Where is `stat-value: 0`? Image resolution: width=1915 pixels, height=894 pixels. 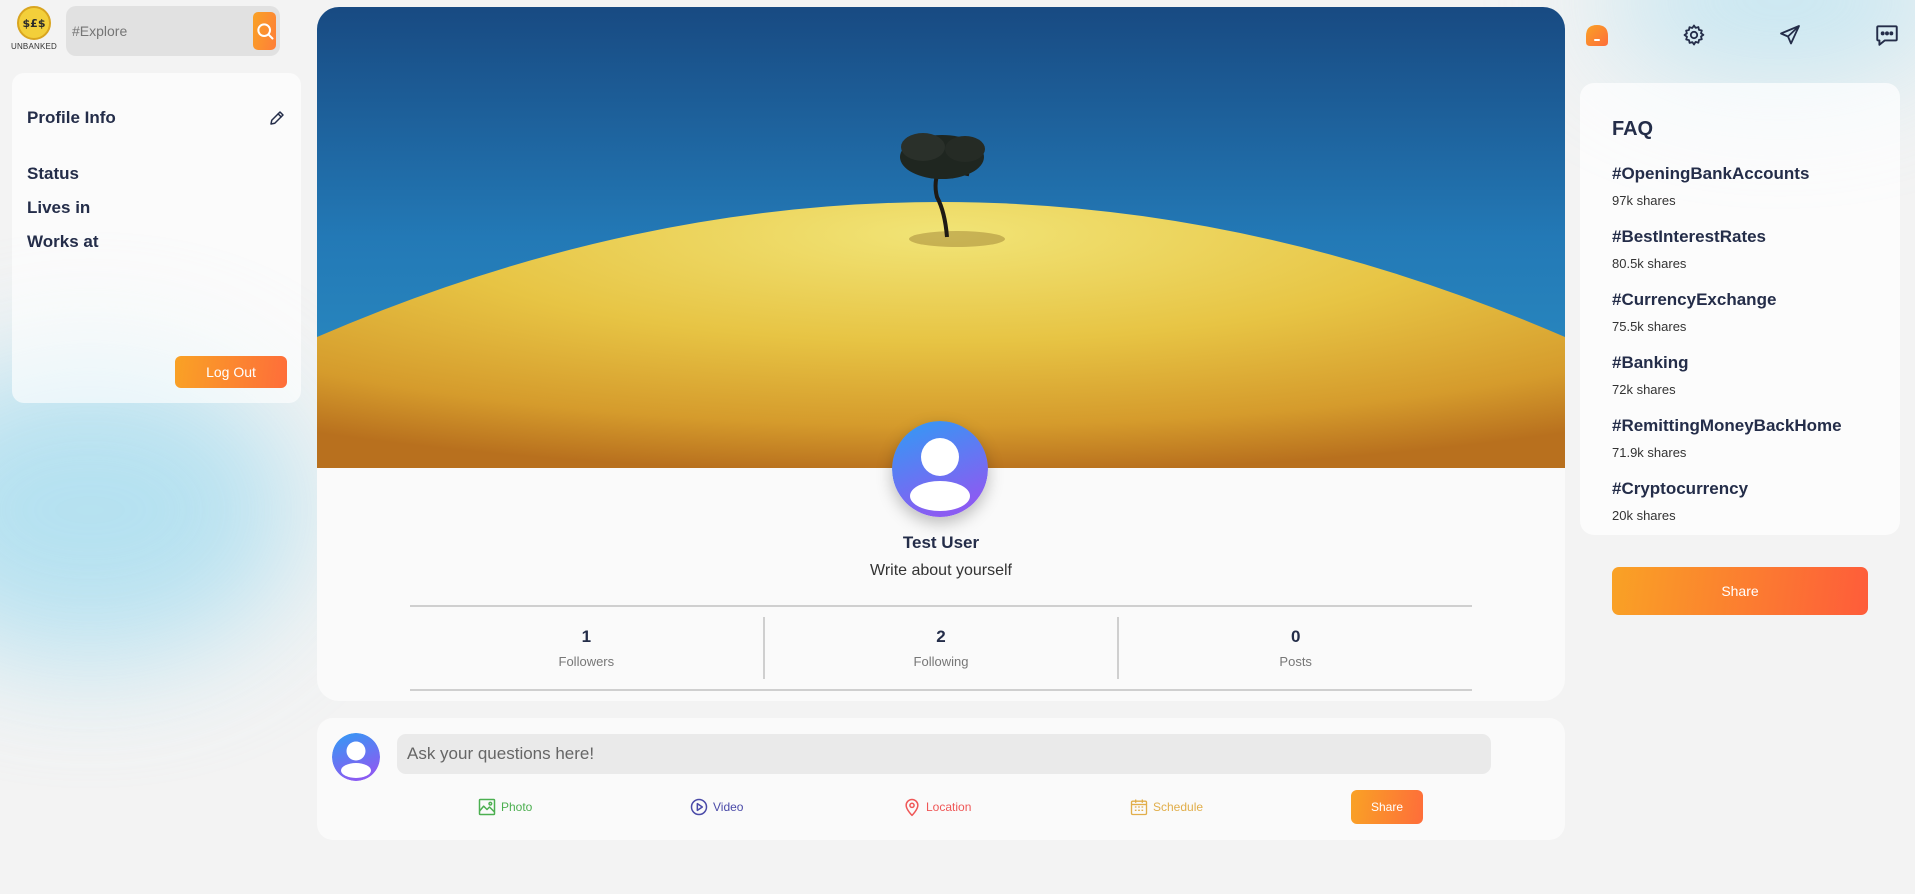
stat-value: 0 is located at coordinates (1295, 636).